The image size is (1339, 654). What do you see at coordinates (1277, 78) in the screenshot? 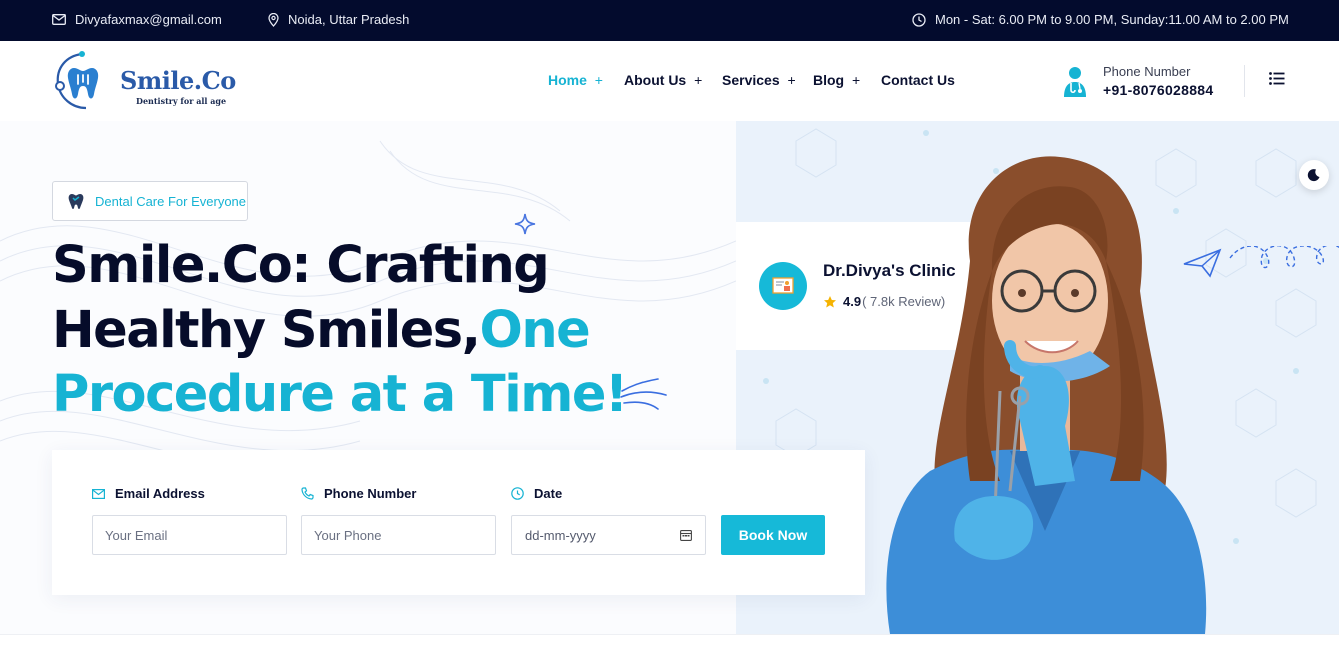
I see `menu-icon` at bounding box center [1277, 78].